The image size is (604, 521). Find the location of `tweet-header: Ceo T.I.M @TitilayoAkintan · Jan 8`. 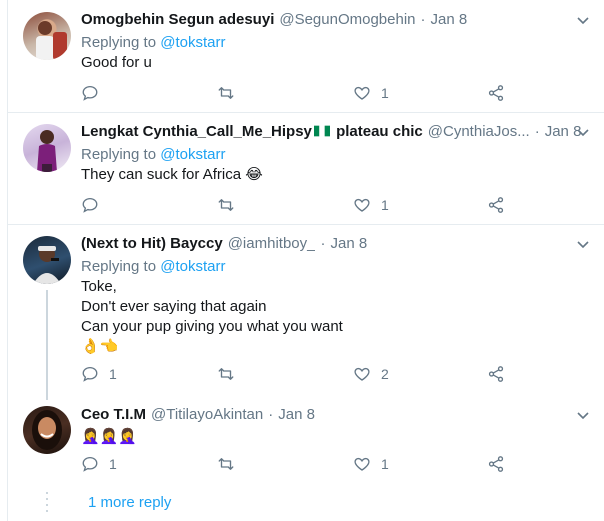

tweet-header: Ceo T.I.M @TitilayoAkintan · Jan 8 is located at coordinates (336, 415).